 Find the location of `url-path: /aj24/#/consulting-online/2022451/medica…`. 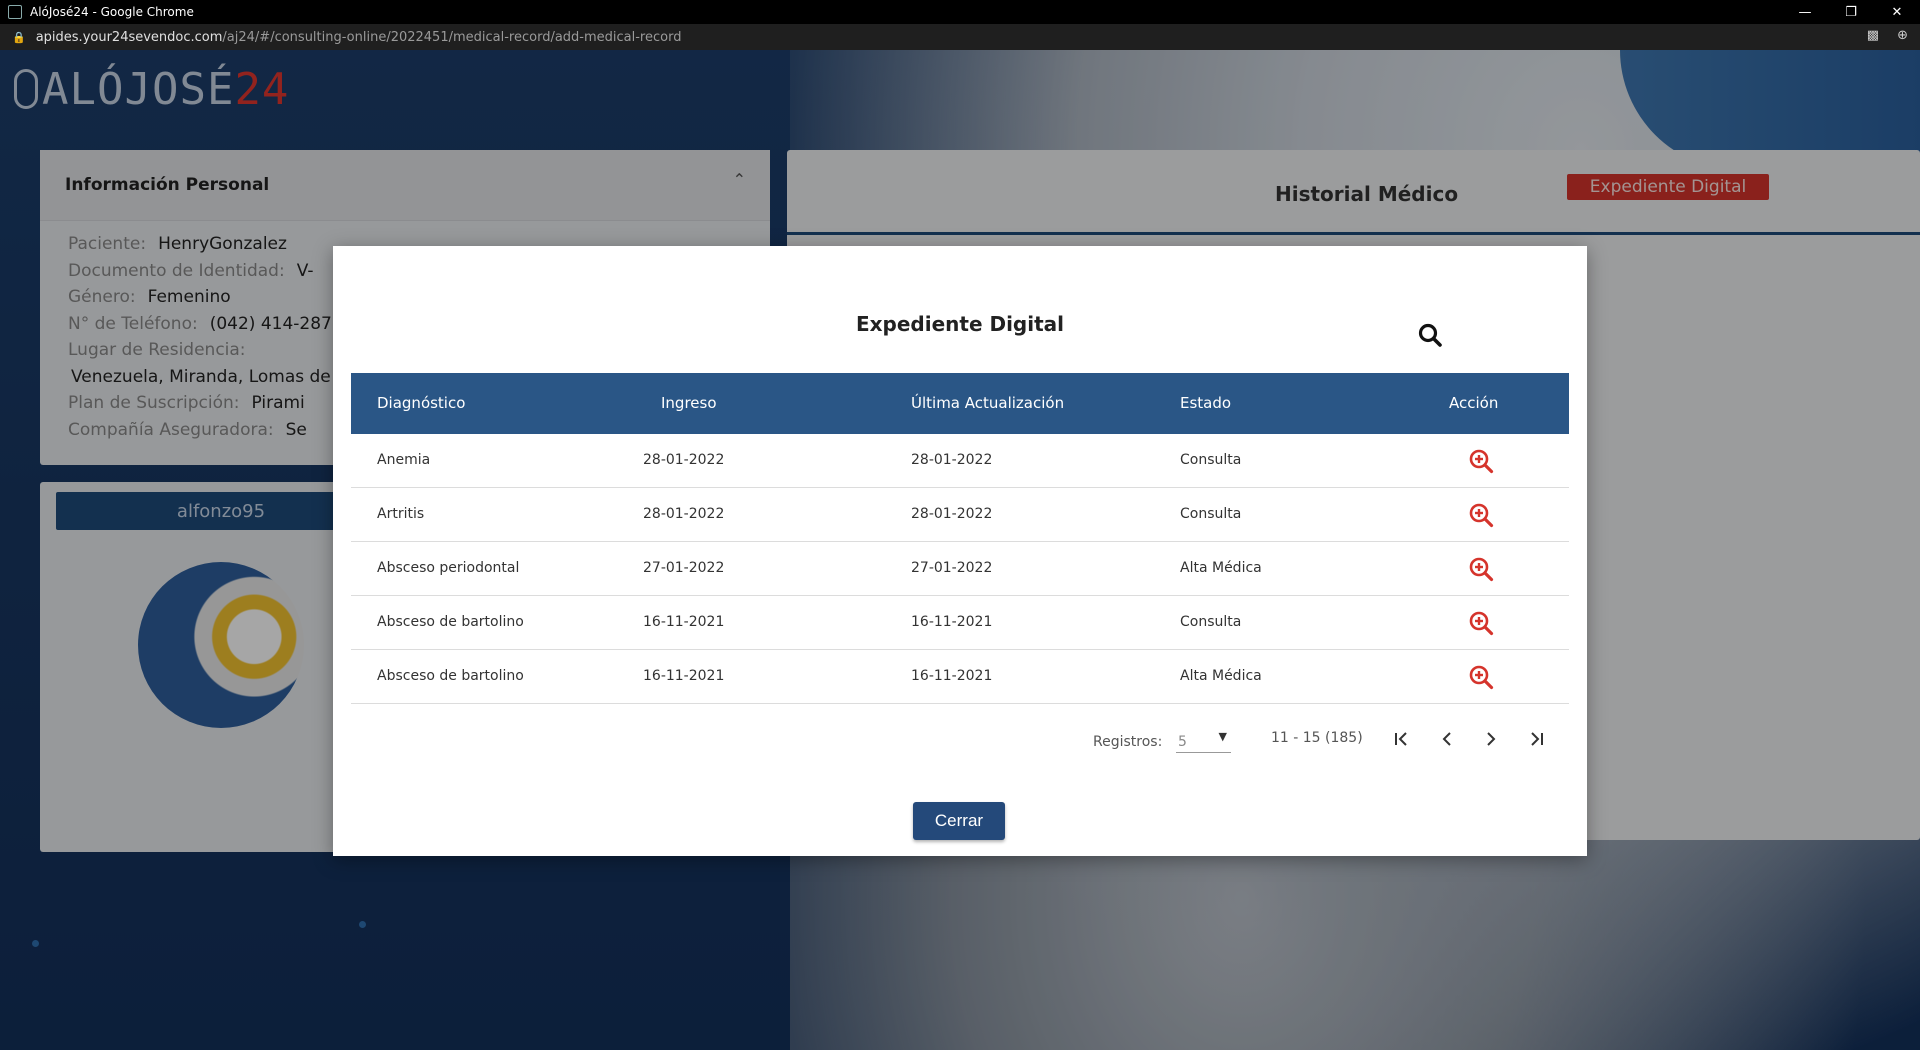

url-path: /aj24/#/consulting-online/2022451/medica… is located at coordinates (452, 37).